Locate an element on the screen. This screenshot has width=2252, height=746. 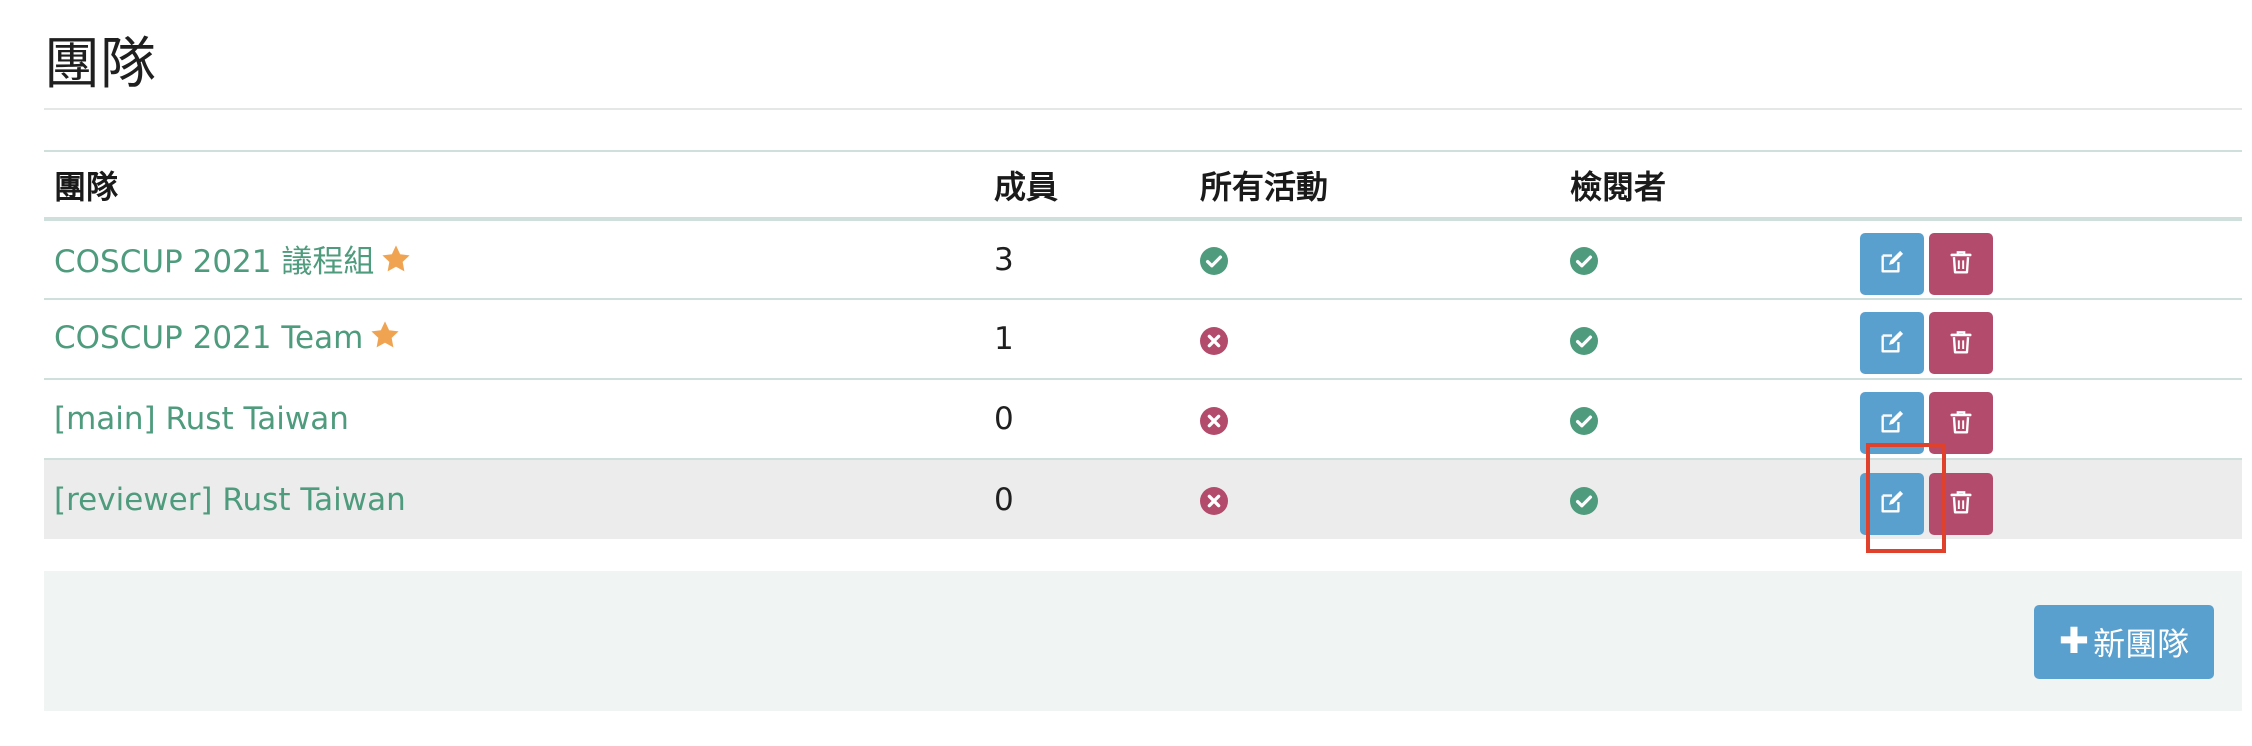
member-count: 3 is located at coordinates (1004, 259).